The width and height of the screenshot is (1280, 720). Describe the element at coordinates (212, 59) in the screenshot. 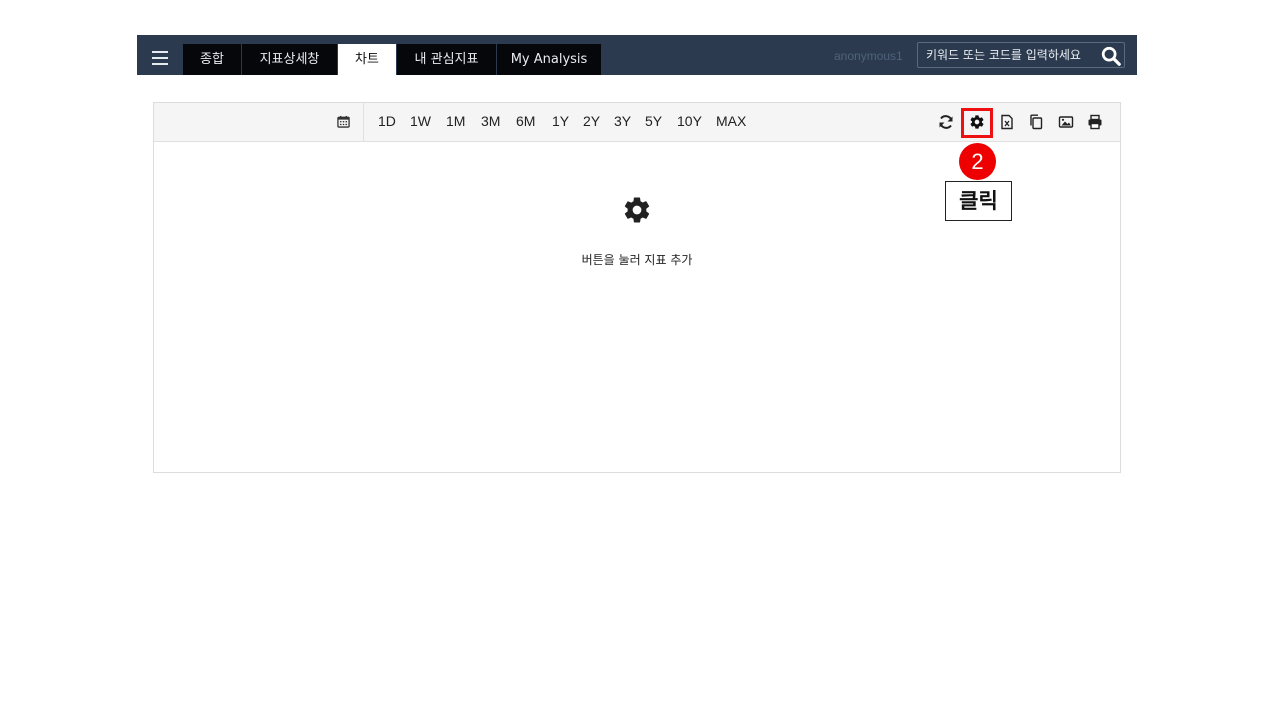

I see `tab-overview: 종합` at that location.